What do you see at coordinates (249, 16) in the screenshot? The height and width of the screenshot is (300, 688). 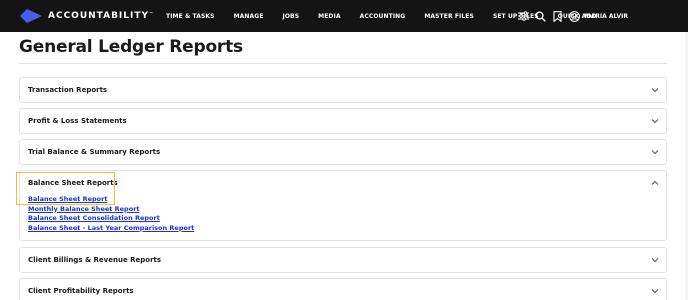 I see `nav-manage: MANAGE` at bounding box center [249, 16].